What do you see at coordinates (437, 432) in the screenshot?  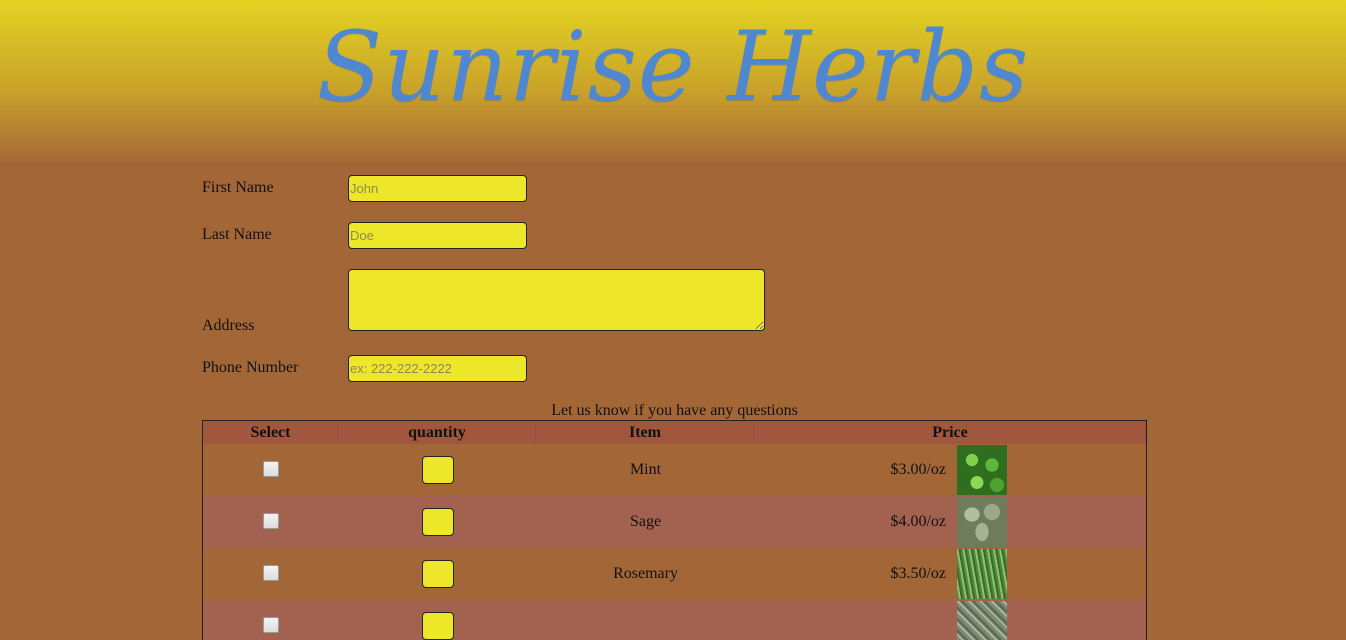 I see `header-quantity: quantity` at bounding box center [437, 432].